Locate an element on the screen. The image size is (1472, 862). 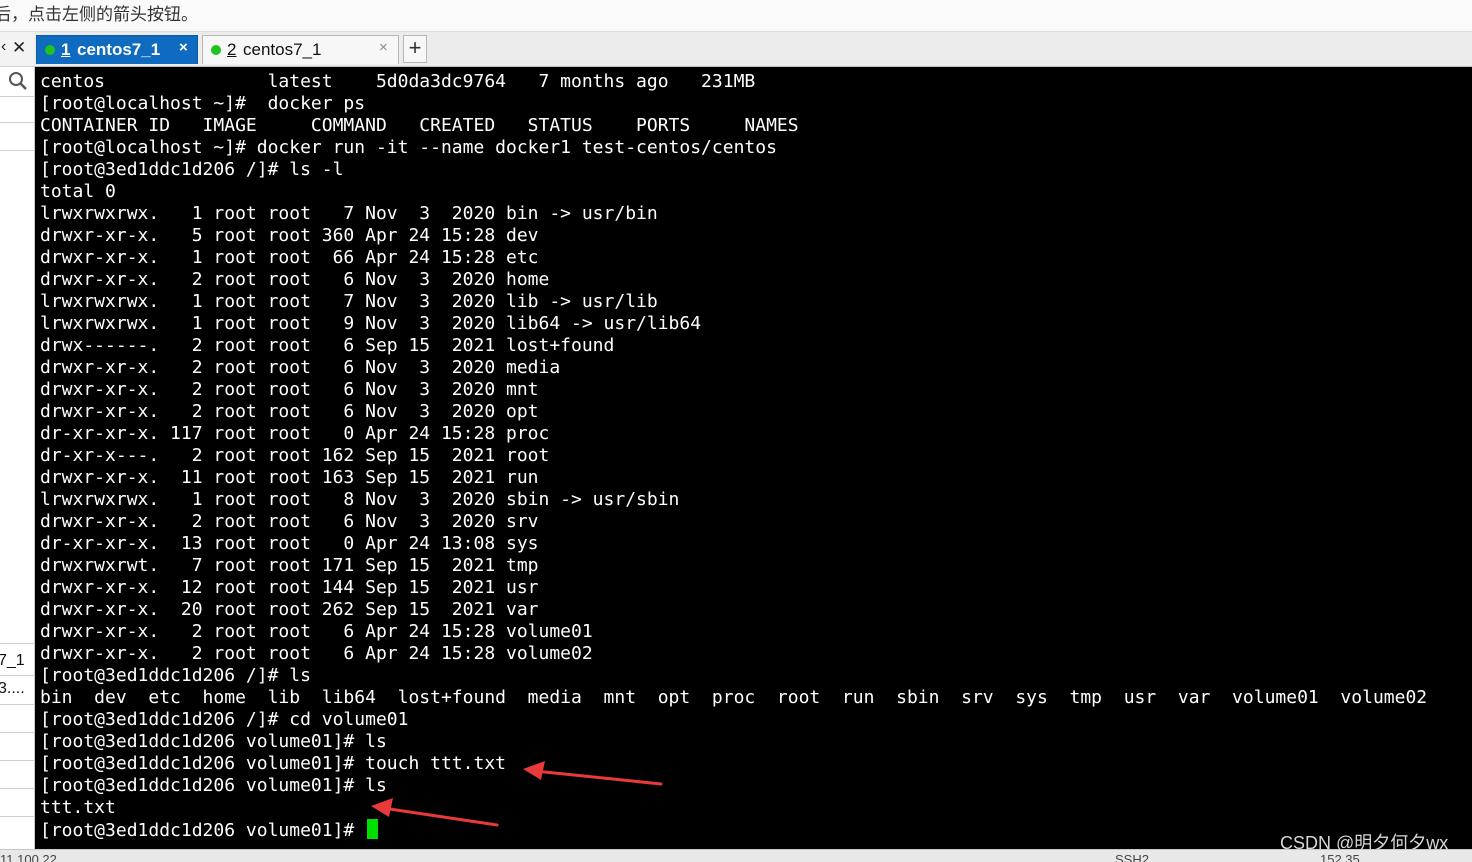
tab-session-1: 1 centos7_1 × is located at coordinates (117, 49).